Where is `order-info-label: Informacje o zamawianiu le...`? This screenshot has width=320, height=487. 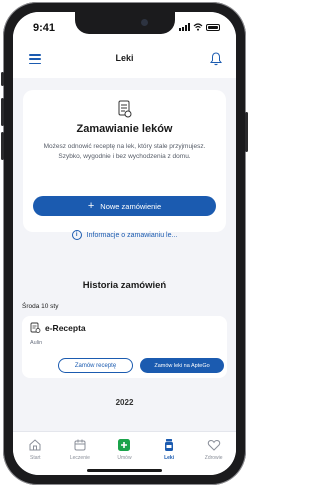
order-info-label: Informacje o zamawianiu le... is located at coordinates (132, 235).